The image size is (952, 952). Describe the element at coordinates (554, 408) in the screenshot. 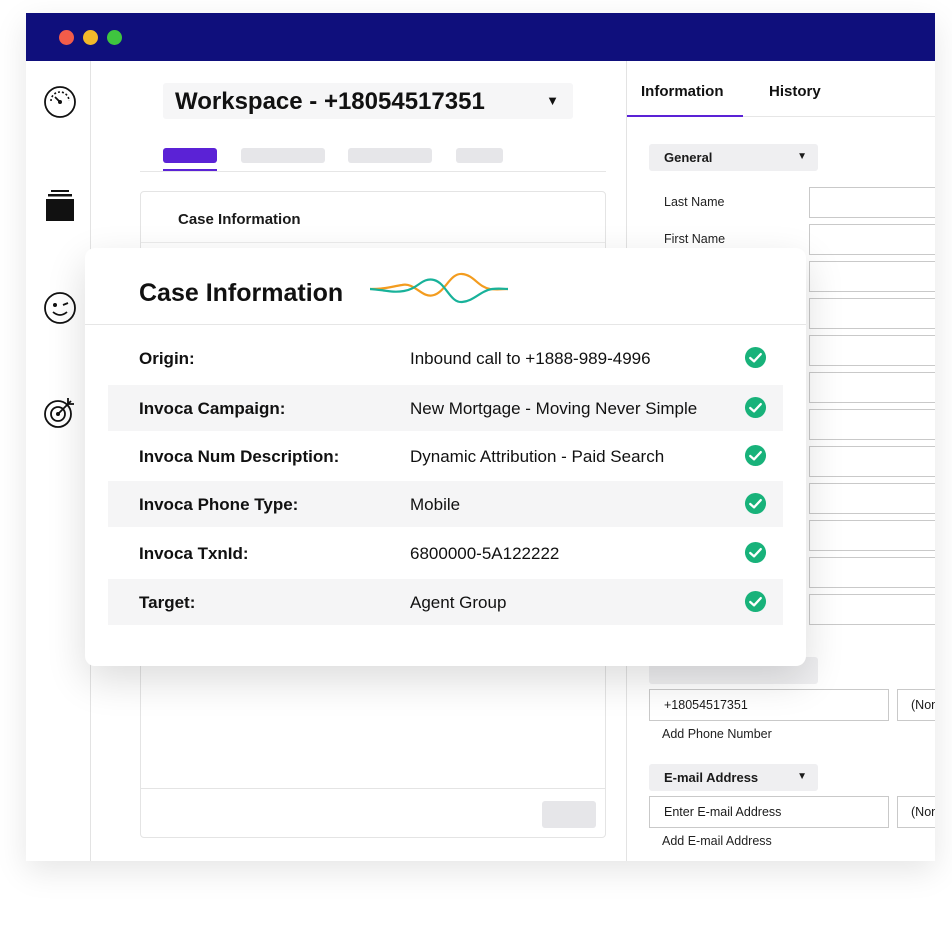

I see `row-value: New Mortgage - Moving Never Simple` at that location.